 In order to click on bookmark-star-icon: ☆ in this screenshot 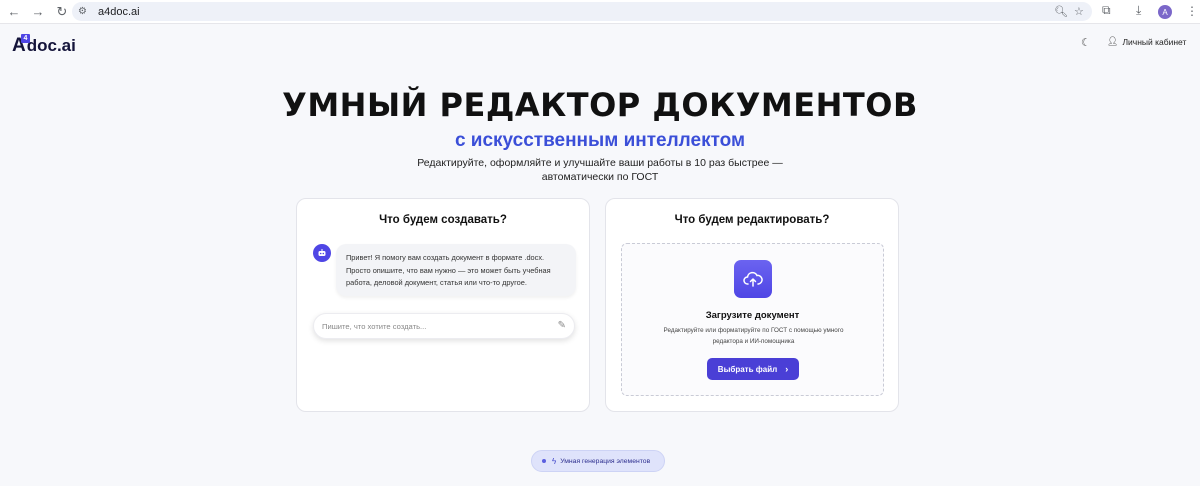, I will do `click(1079, 11)`.